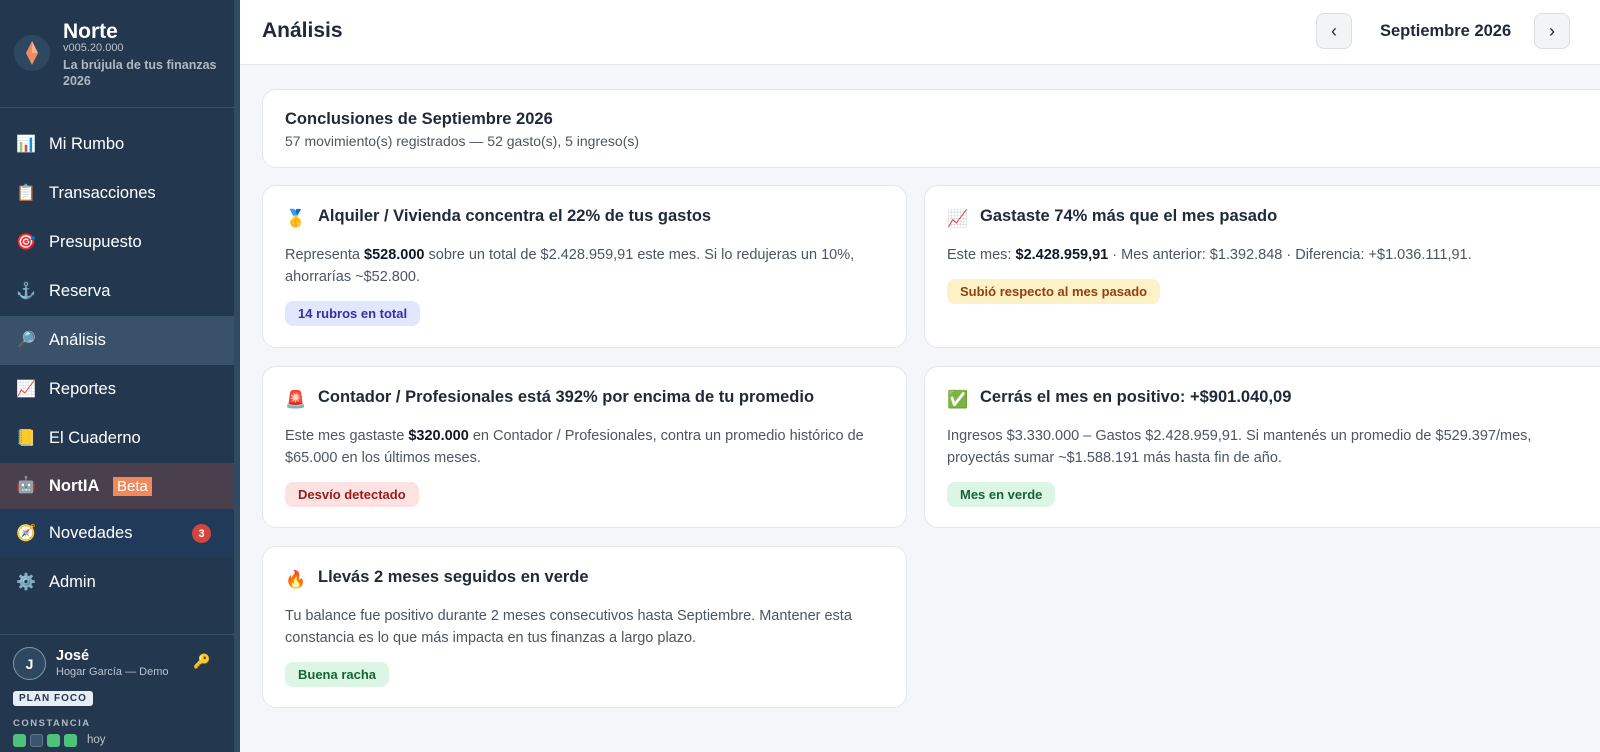 The width and height of the screenshot is (1600, 752). What do you see at coordinates (77, 340) in the screenshot?
I see `sidebar-item-label: Análisis` at bounding box center [77, 340].